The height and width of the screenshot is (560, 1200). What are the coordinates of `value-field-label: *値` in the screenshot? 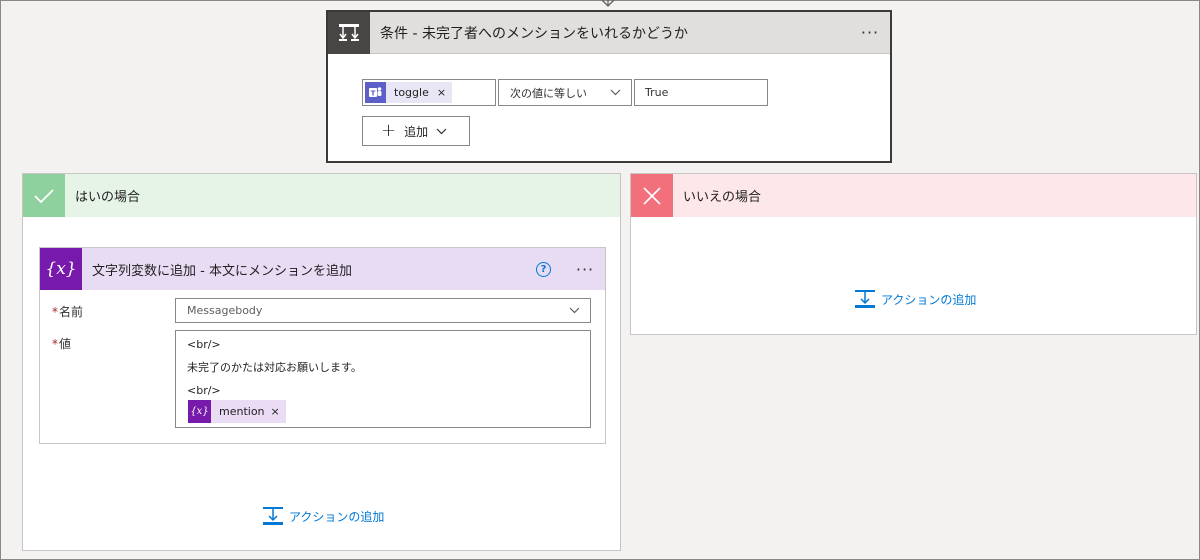 It's located at (61, 343).